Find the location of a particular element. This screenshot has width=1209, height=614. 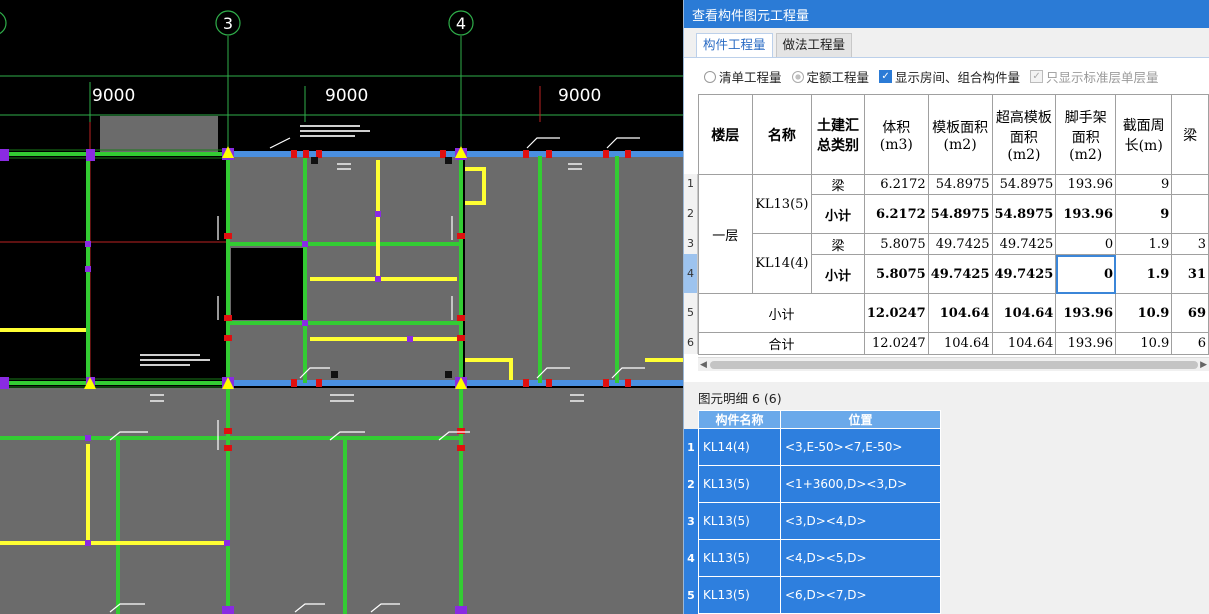

row-number: 3 is located at coordinates (691, 243).